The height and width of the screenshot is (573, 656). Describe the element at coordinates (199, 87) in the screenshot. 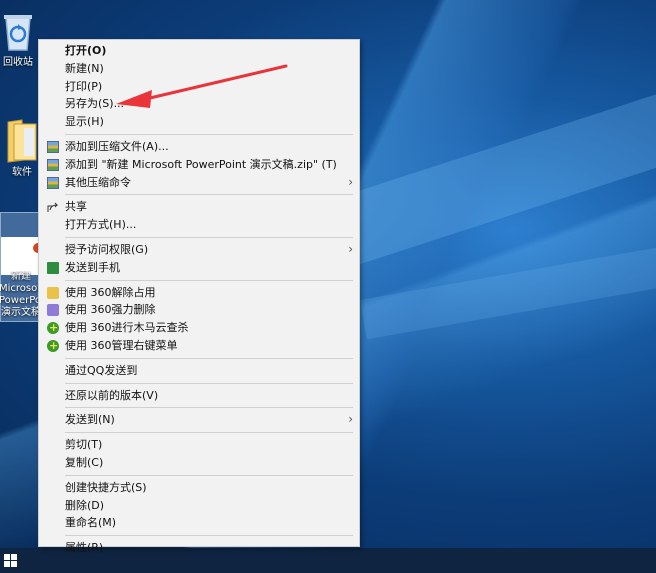

I see `menu-item-print: 打印(P)` at that location.